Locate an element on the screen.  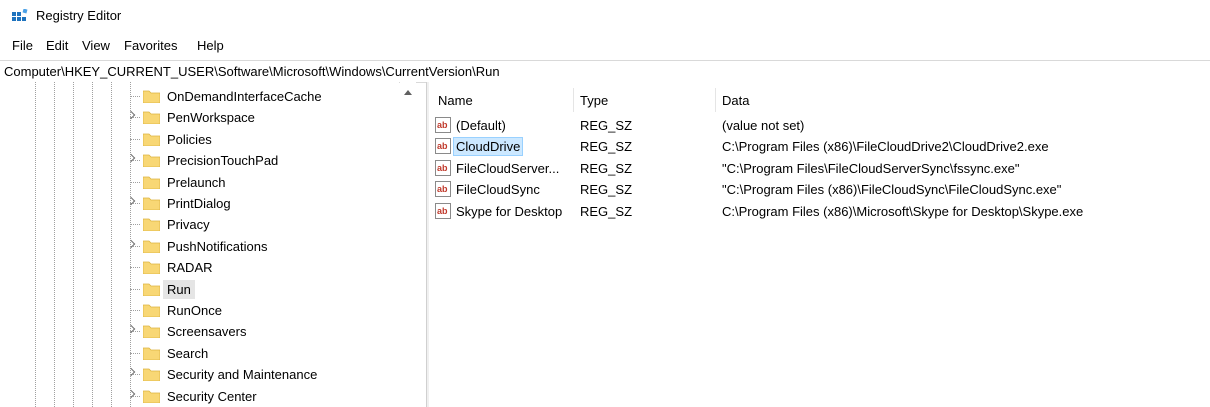
tree-item: PushNotifications is located at coordinates (199, 246).